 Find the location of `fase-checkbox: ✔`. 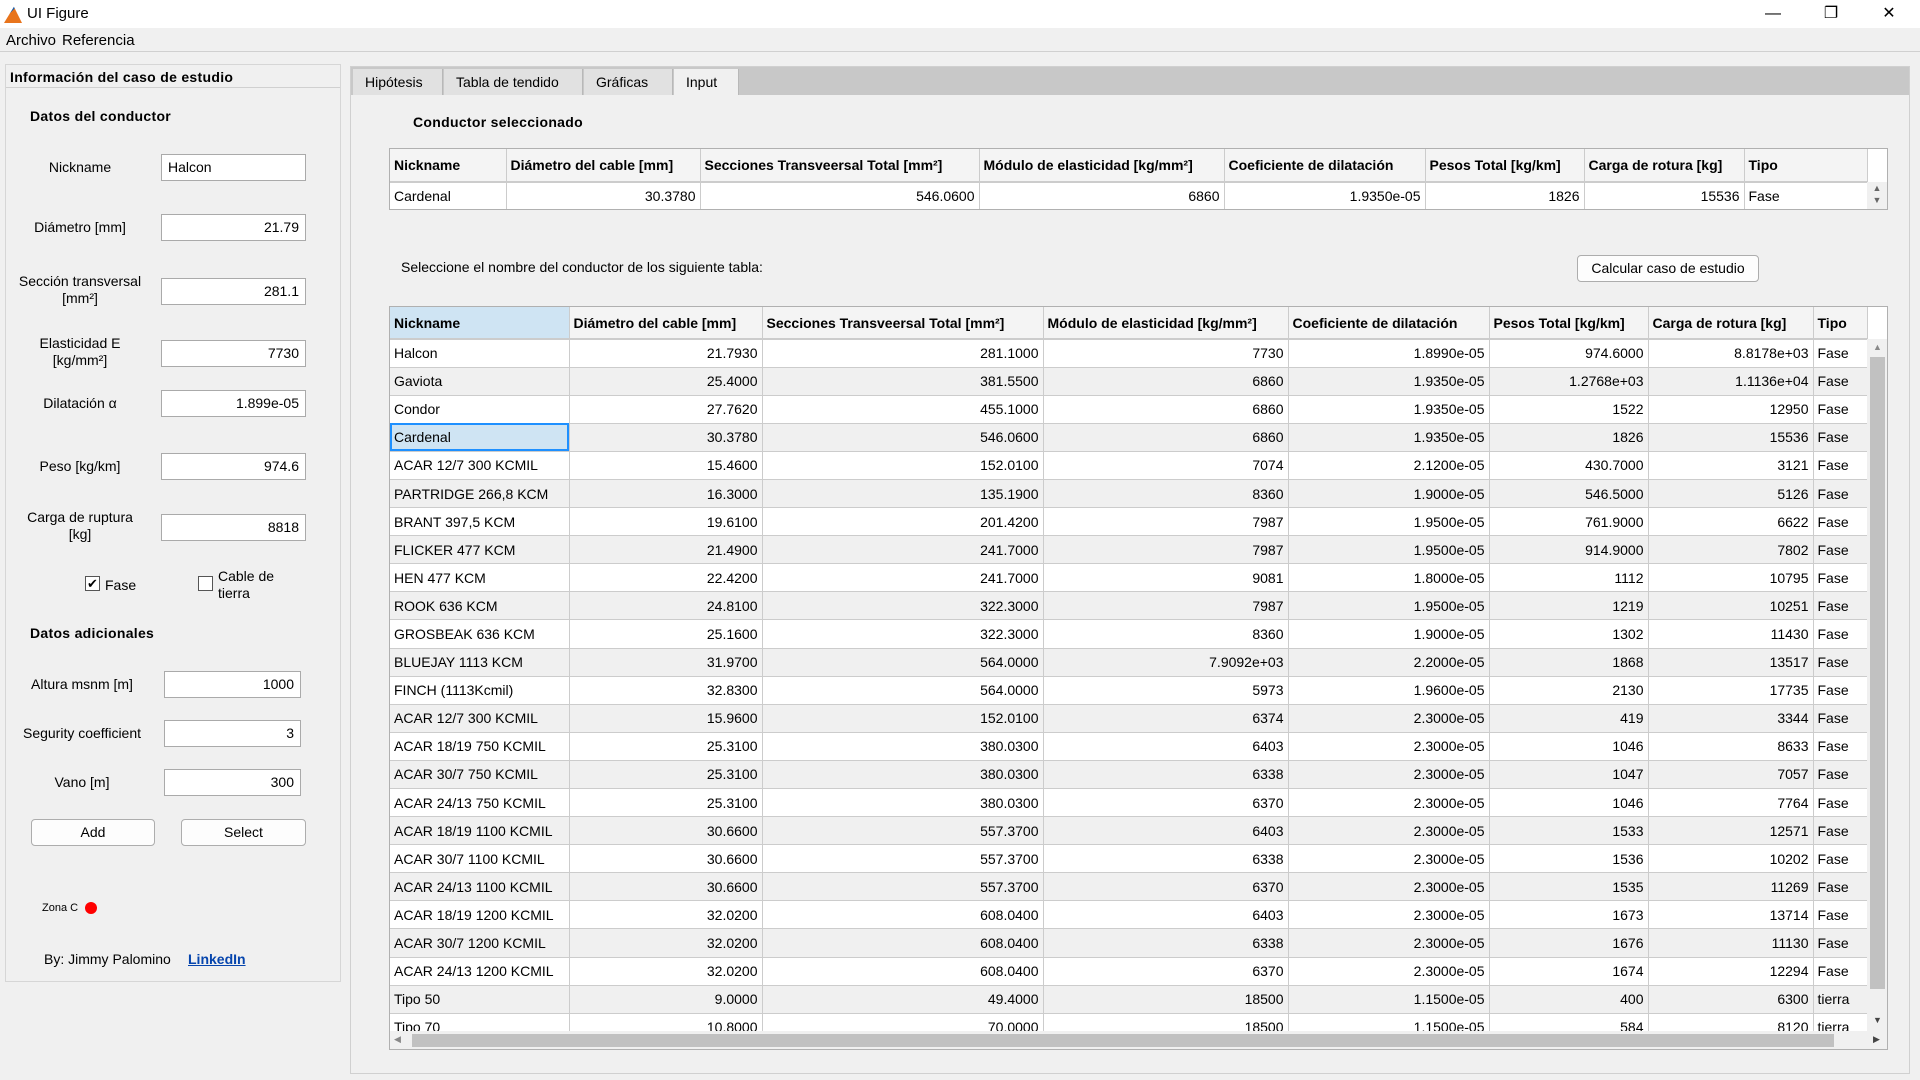

fase-checkbox: ✔ is located at coordinates (92, 583).